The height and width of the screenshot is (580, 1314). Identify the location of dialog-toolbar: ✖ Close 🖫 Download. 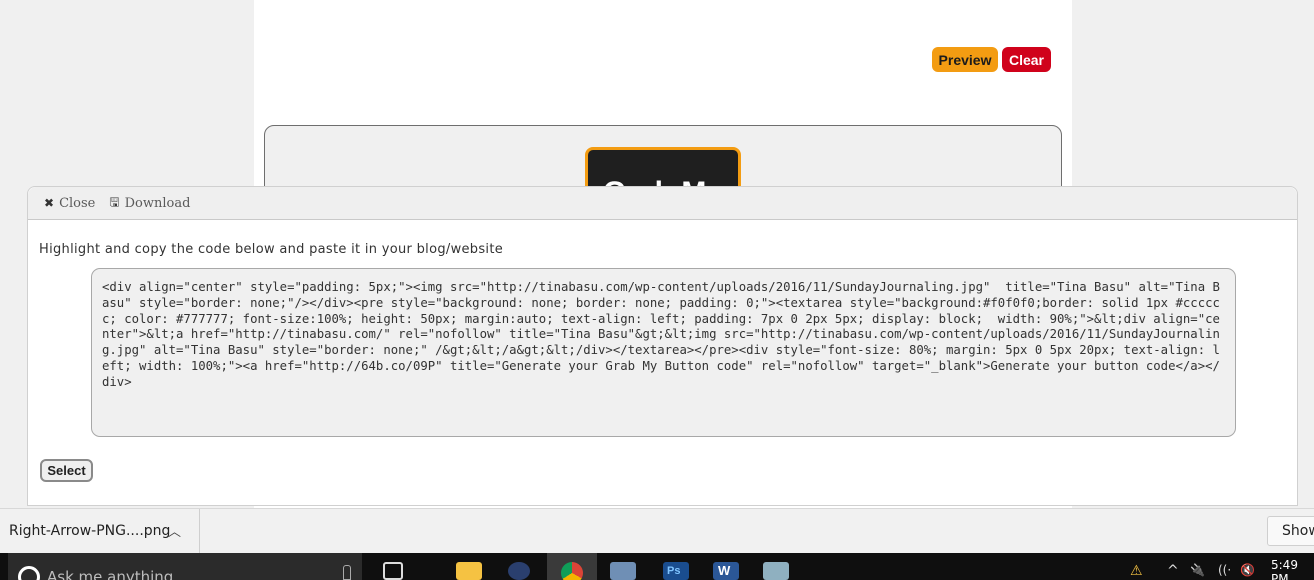
(662, 203).